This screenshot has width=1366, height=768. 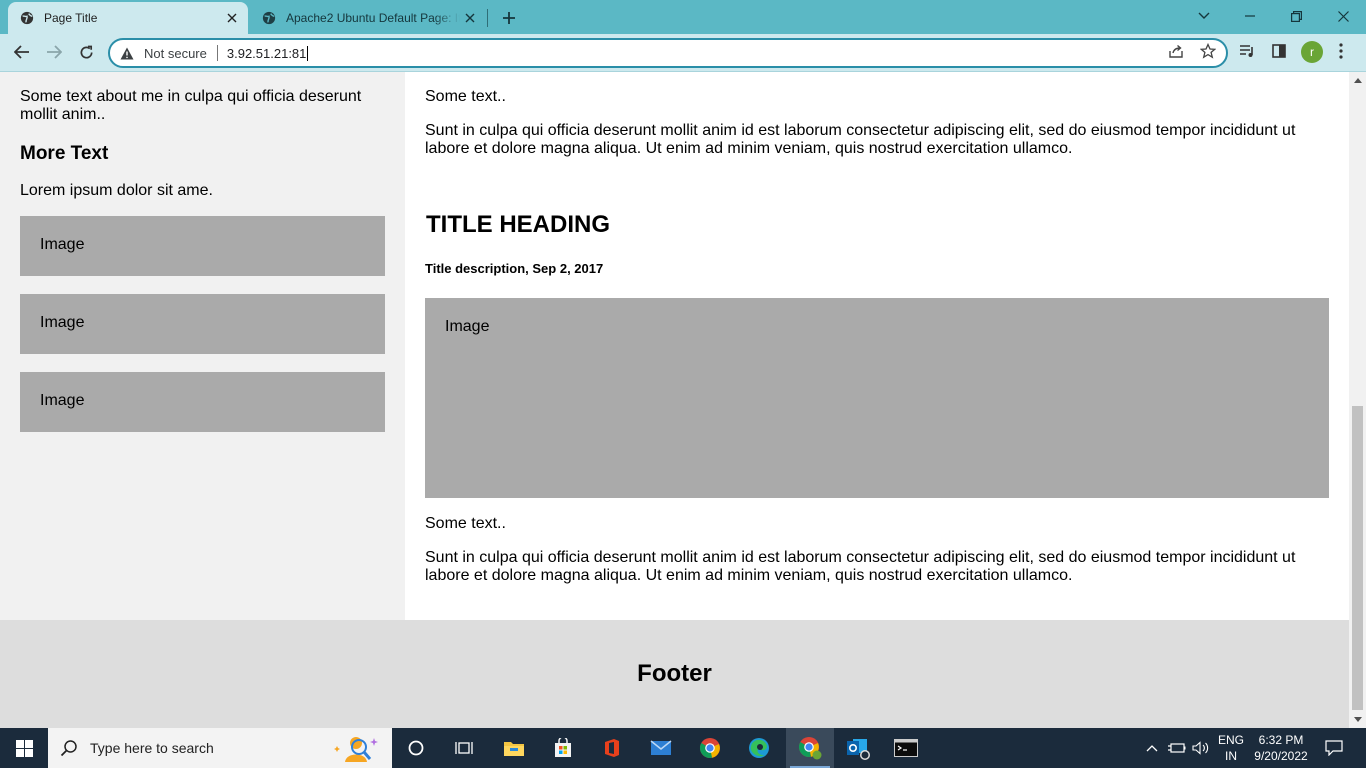 What do you see at coordinates (128, 53) in the screenshot?
I see `warning-icon` at bounding box center [128, 53].